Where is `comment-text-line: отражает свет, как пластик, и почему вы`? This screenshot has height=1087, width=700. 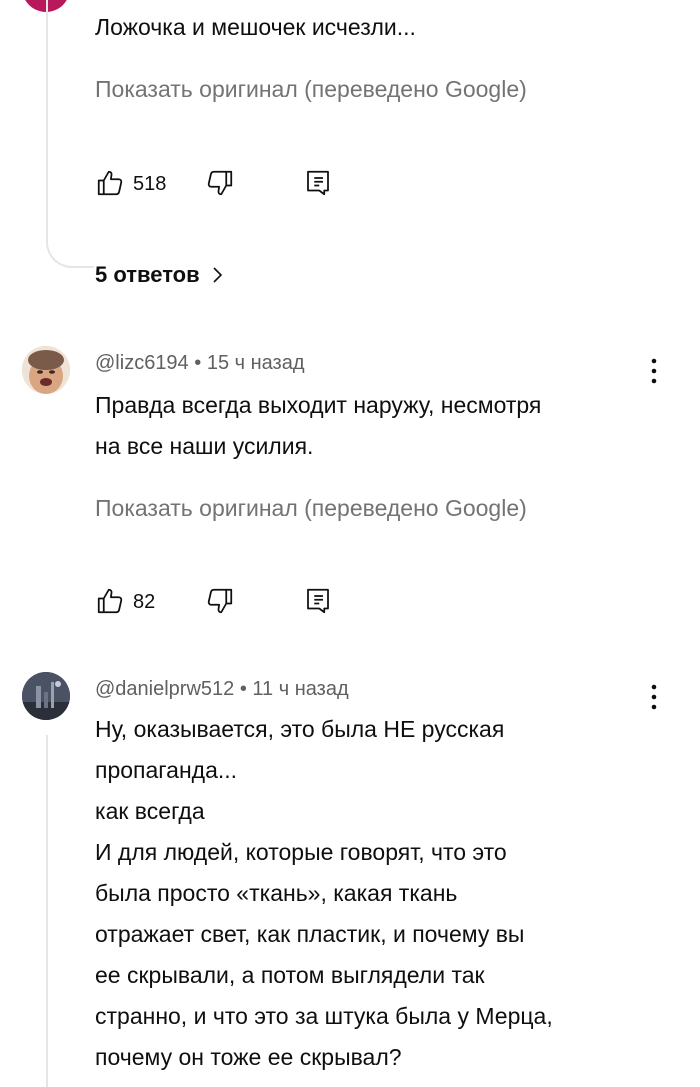
comment-text-line: отражает свет, как пластик, и почему вы is located at coordinates (310, 934).